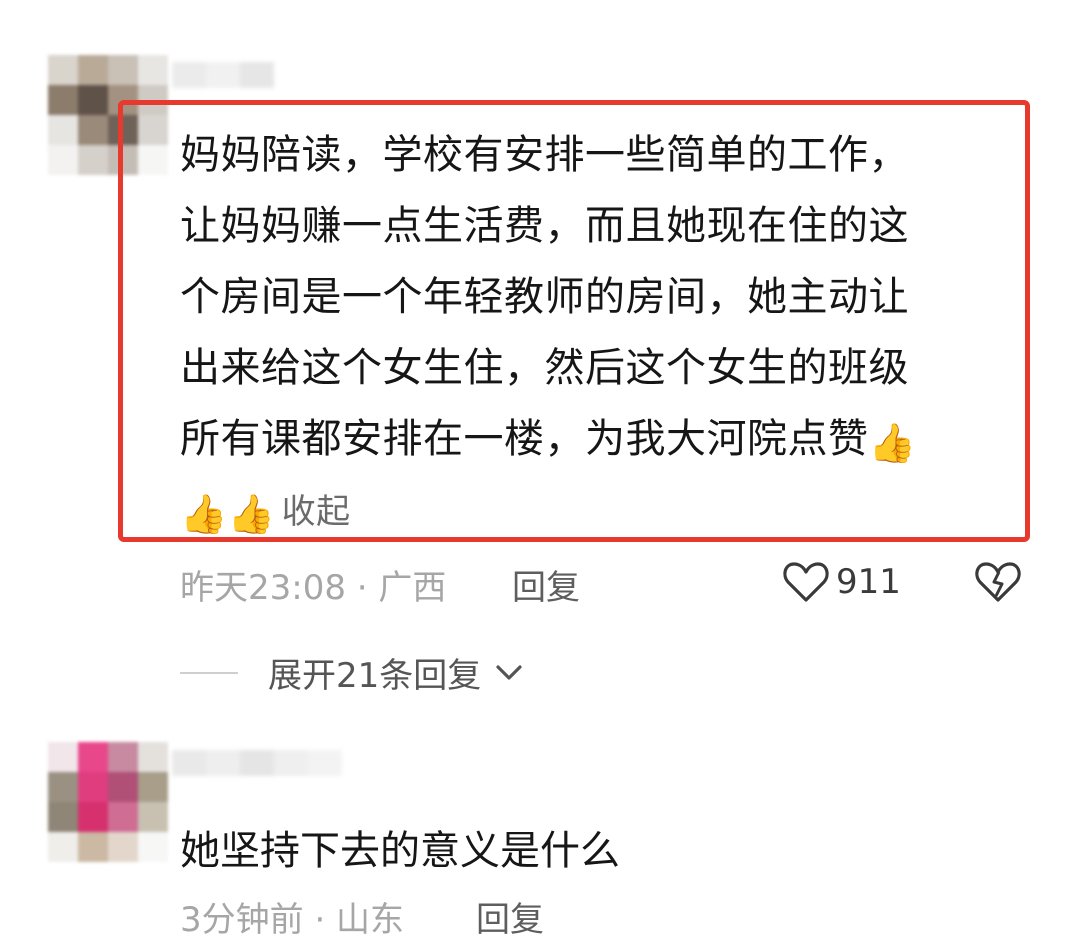 This screenshot has height=952, width=1077. Describe the element at coordinates (209, 672) in the screenshot. I see `divider-line` at that location.